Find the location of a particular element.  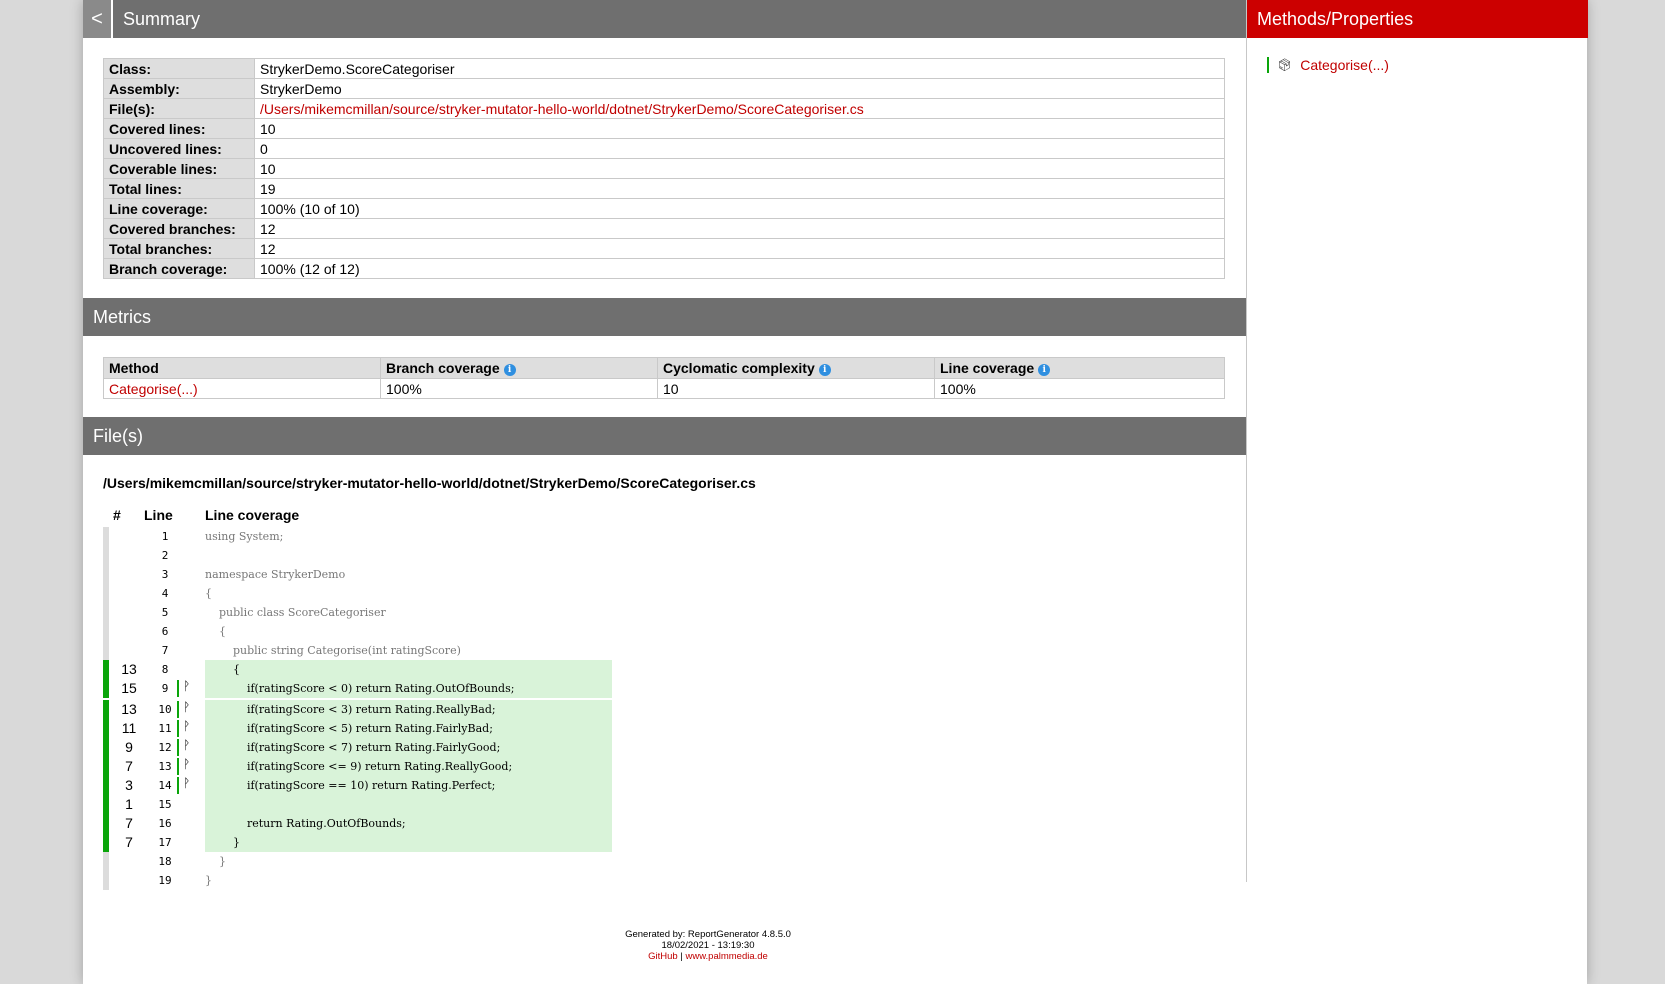

line-number: 6 is located at coordinates (165, 631).